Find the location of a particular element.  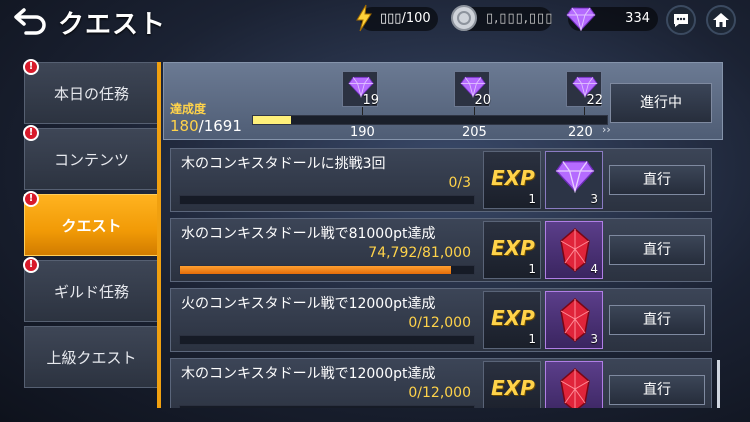

header-bar: クエスト ▯▯▯/100 ▯,▯▯▯,▯▯▯ 334 is located at coordinates (375, 22).